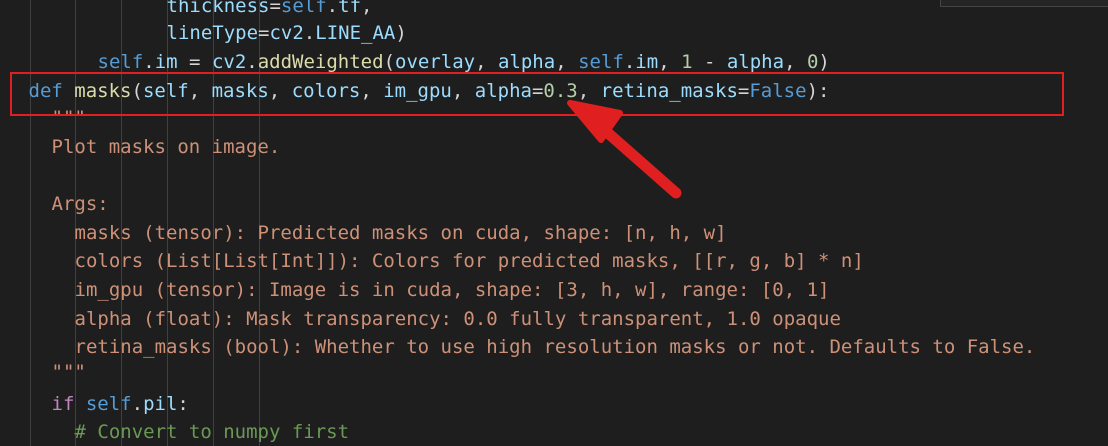  I want to click on red-arrow-annotation, so click(624, 149).